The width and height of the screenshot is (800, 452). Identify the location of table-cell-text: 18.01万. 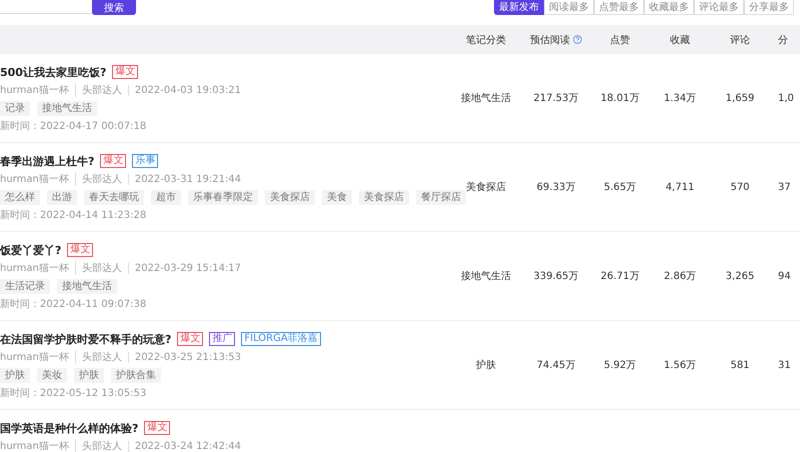
(620, 98).